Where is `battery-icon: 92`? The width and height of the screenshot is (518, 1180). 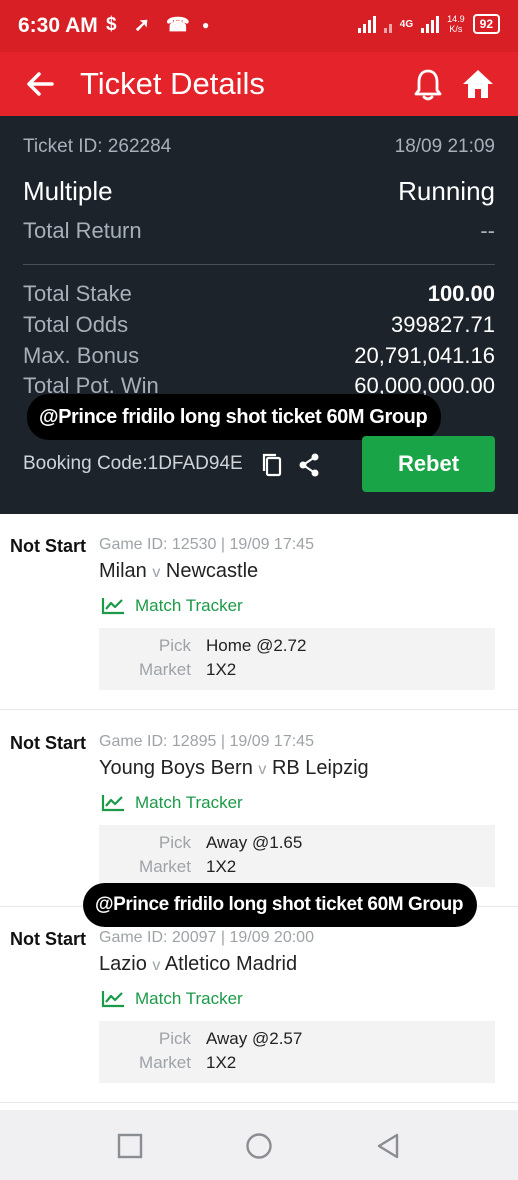 battery-icon: 92 is located at coordinates (486, 24).